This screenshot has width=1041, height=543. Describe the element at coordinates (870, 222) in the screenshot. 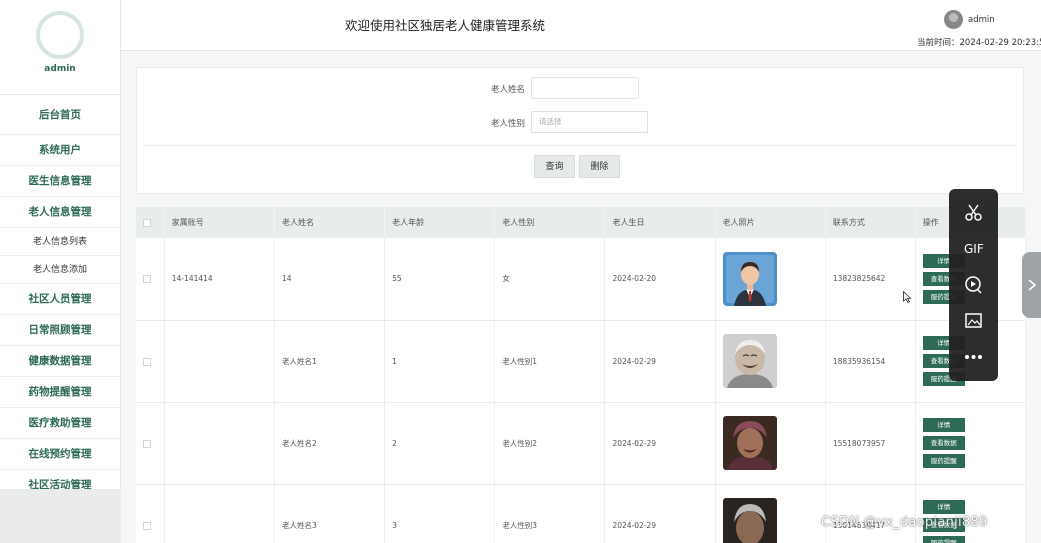

I see `col-header-phone: 联系方式` at that location.